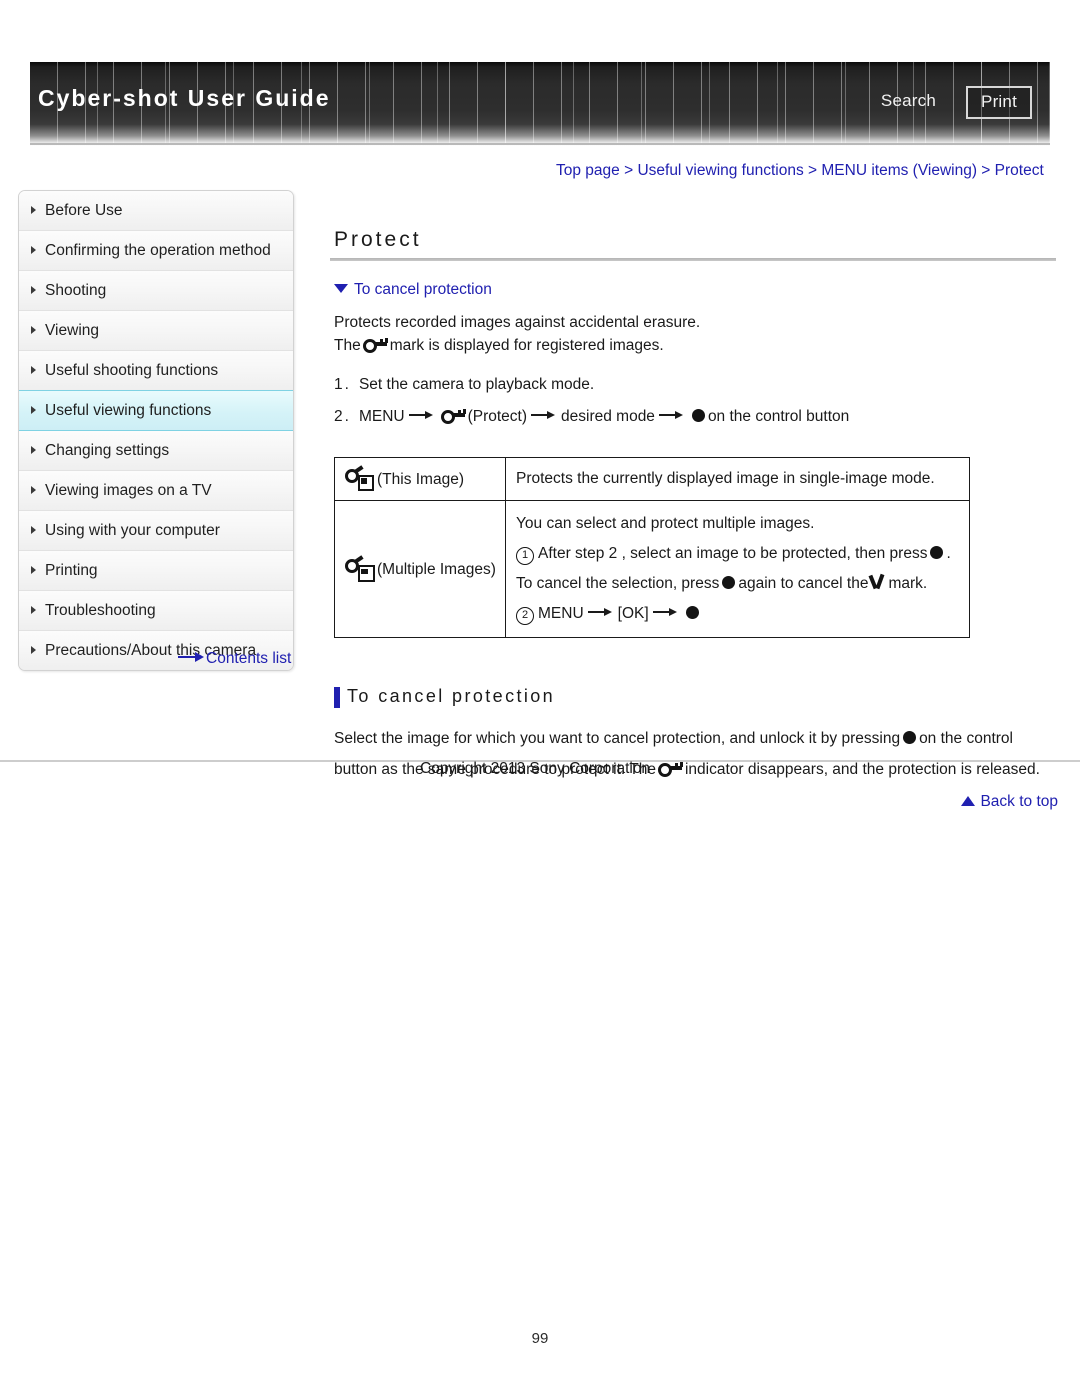 The height and width of the screenshot is (1397, 1080). What do you see at coordinates (697, 290) in the screenshot?
I see `to-cancel-protection-anchor-link: To cancel protection` at bounding box center [697, 290].